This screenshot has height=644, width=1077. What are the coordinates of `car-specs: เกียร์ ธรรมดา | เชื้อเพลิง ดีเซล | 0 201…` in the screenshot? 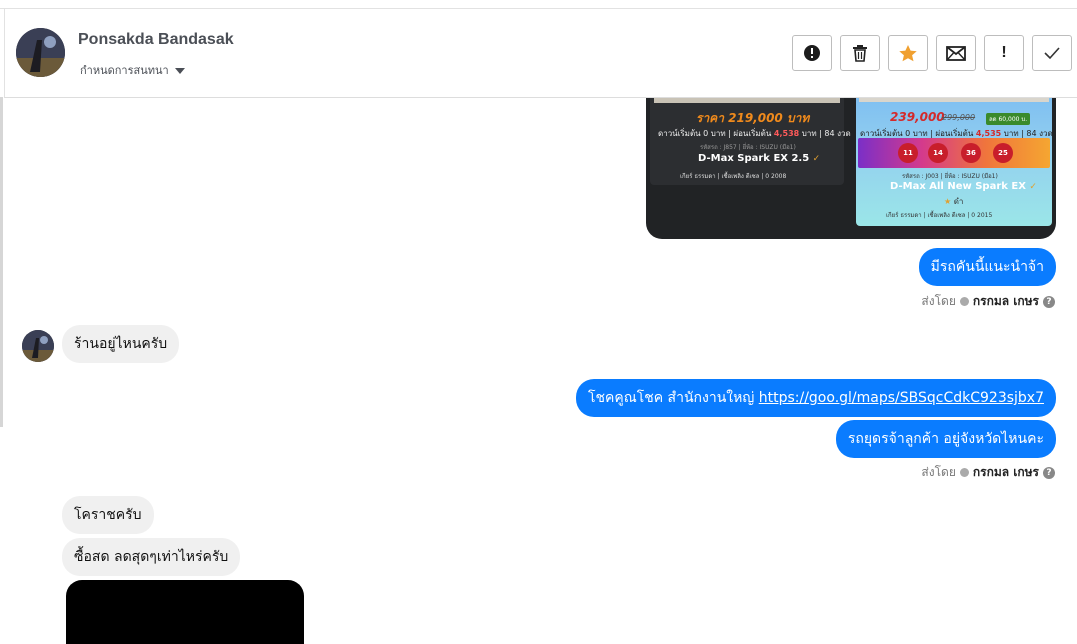 It's located at (939, 215).